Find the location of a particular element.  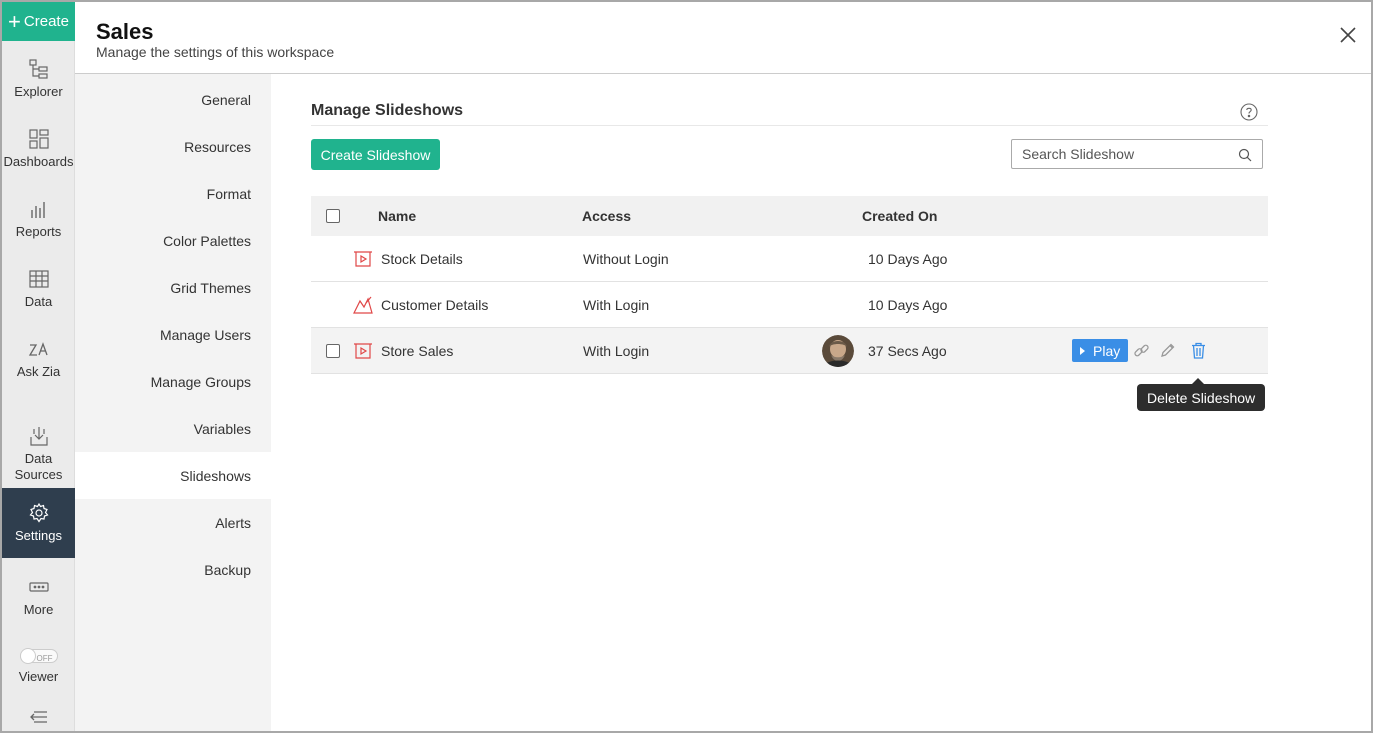

dashboards-icon is located at coordinates (38, 139).